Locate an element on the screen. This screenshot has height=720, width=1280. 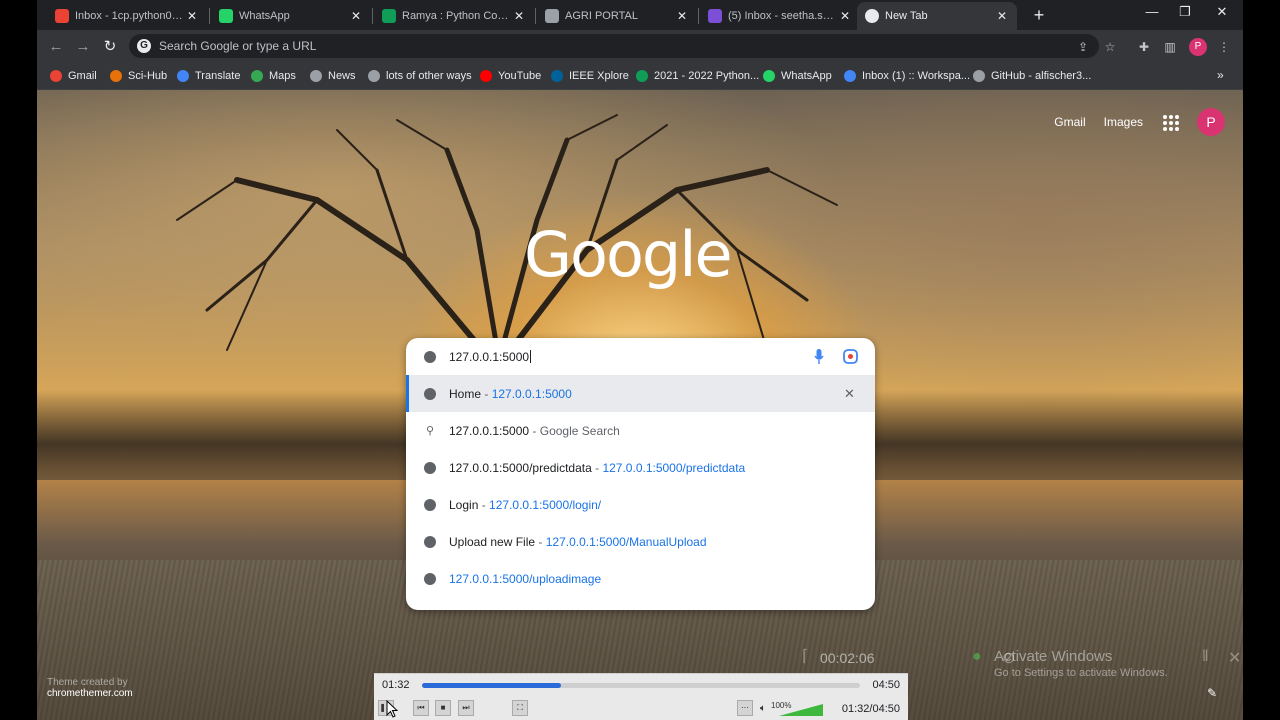
window-close-icon: ✕ is located at coordinates (1222, 12).